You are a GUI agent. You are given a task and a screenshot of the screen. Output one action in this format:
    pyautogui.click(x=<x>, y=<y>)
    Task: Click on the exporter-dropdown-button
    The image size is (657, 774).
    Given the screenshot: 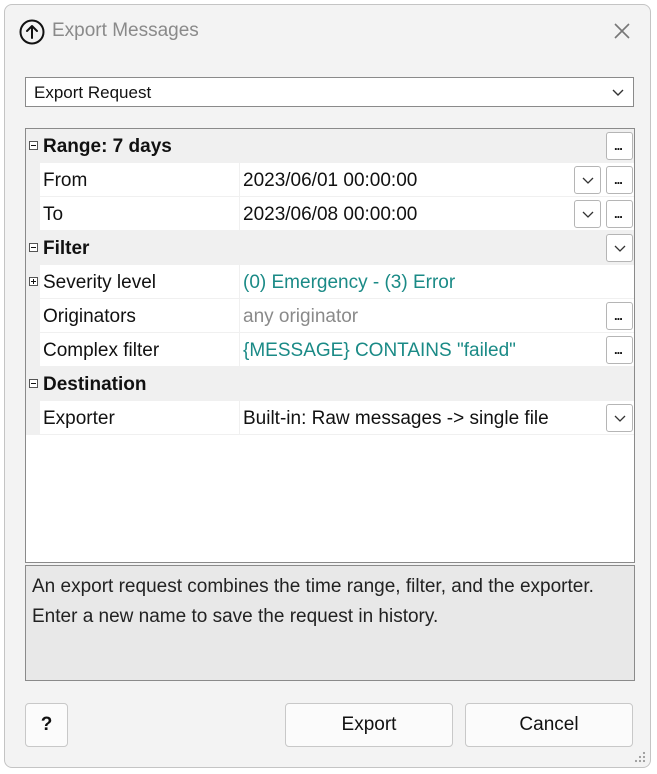 What is the action you would take?
    pyautogui.click(x=619, y=418)
    